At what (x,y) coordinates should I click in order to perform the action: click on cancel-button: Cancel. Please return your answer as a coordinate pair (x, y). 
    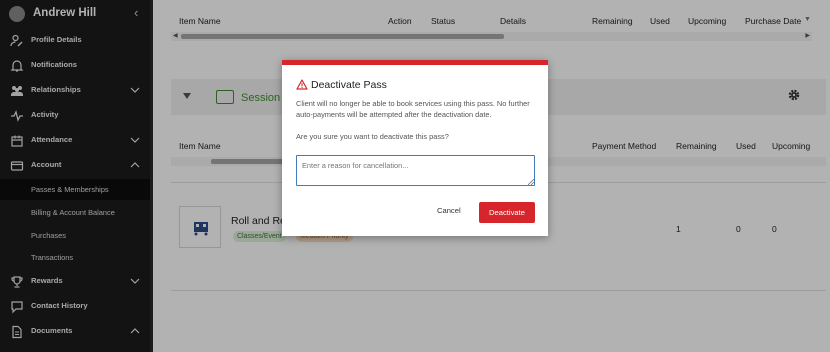
    Looking at the image, I should click on (449, 210).